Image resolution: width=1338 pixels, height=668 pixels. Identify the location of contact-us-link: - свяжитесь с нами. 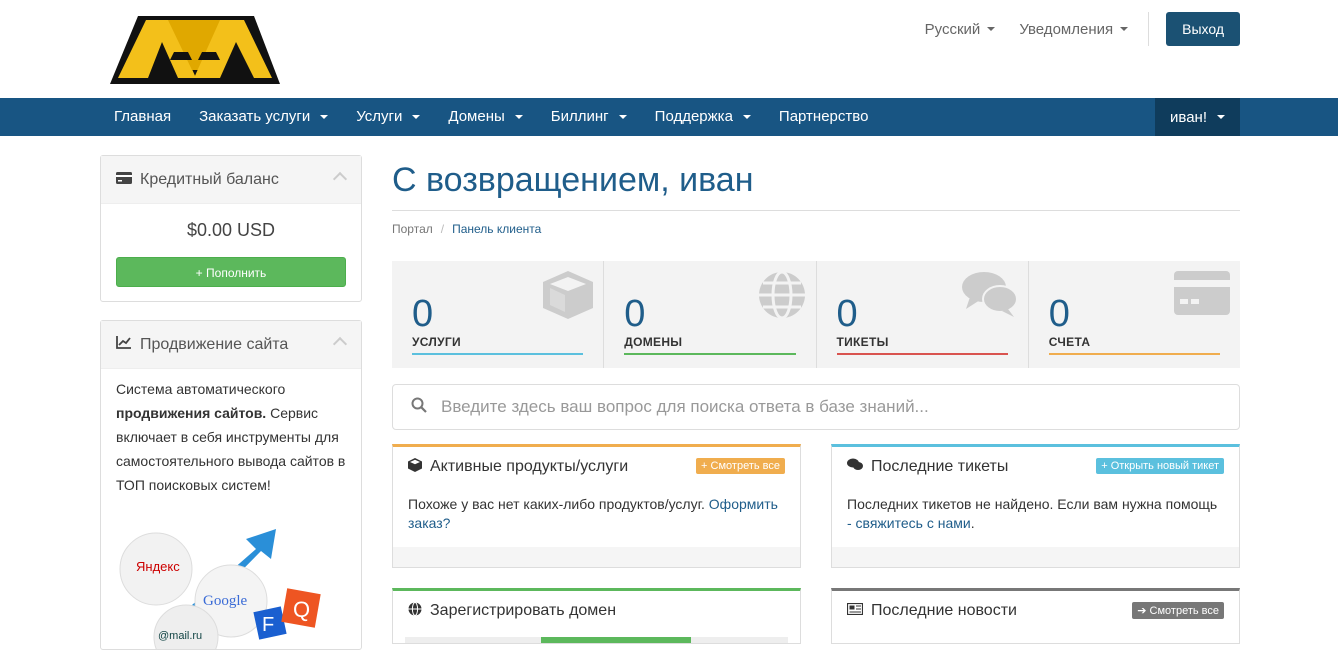
(909, 523).